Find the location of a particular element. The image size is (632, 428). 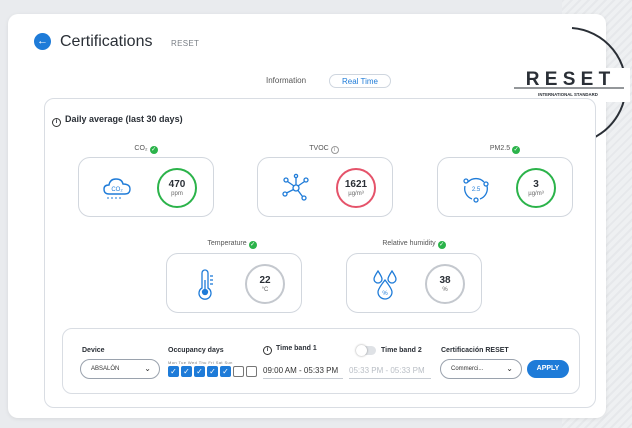

humidity-value-ring: 38 % is located at coordinates (445, 284).